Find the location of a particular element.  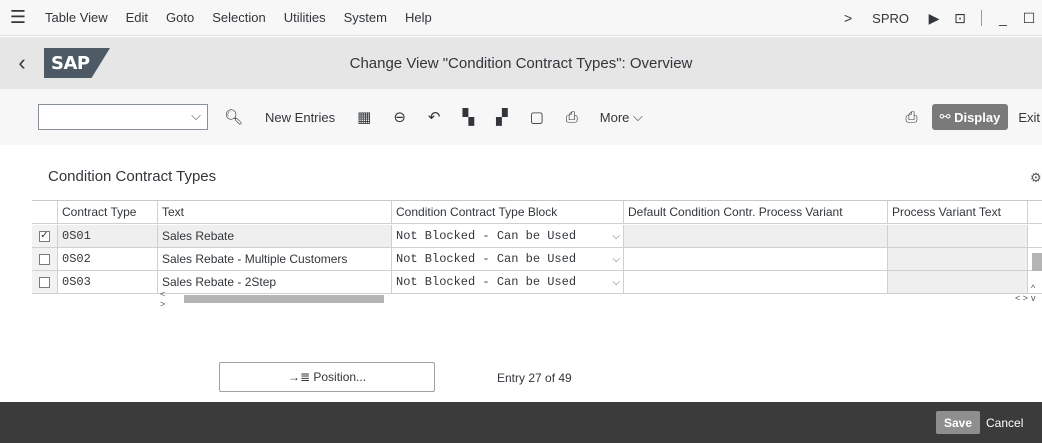

row-selector is located at coordinates (45, 259).